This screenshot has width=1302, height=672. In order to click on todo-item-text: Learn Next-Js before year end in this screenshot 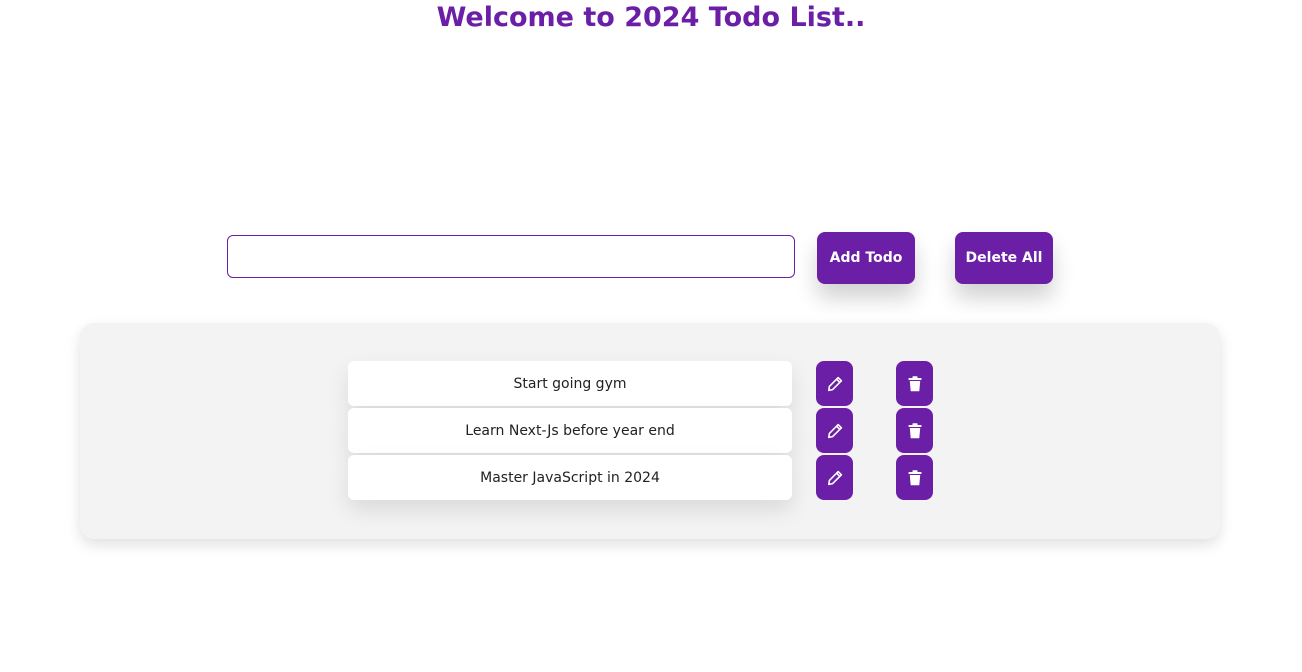, I will do `click(570, 430)`.